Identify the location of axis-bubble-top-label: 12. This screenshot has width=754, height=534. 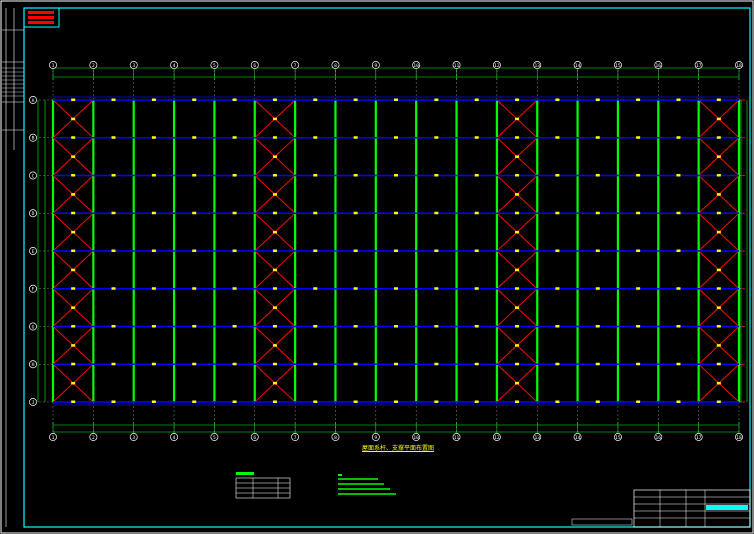
(497, 66).